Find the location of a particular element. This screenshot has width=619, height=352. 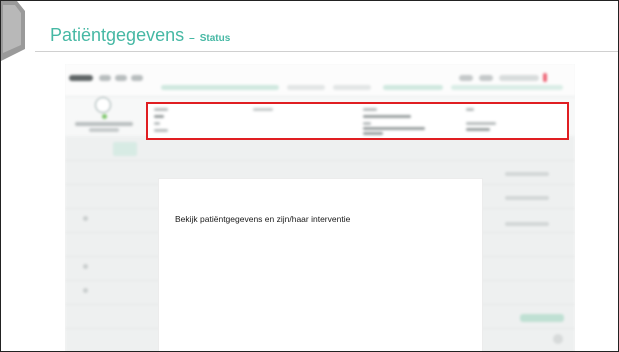

status-dot-icon is located at coordinates (104, 116).